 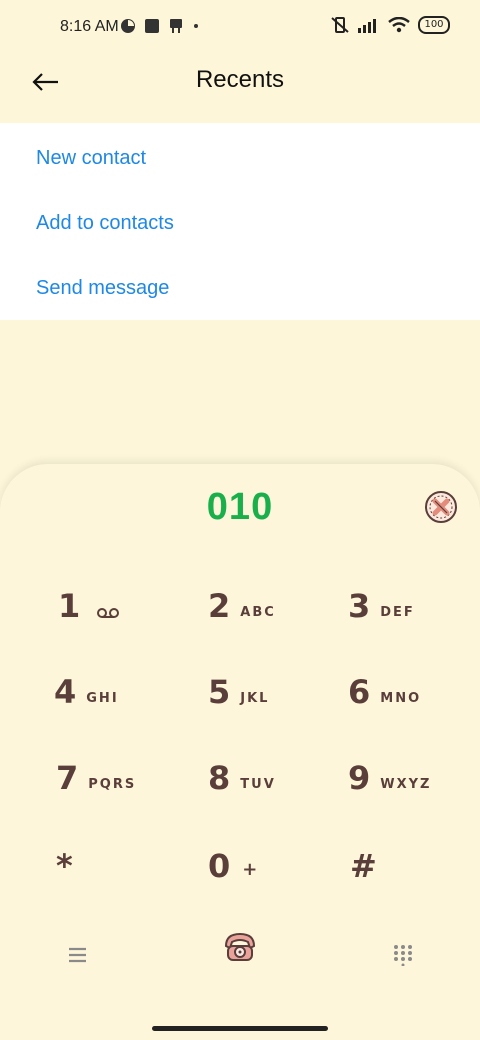 I want to click on key-letters: MNO, so click(x=401, y=698).